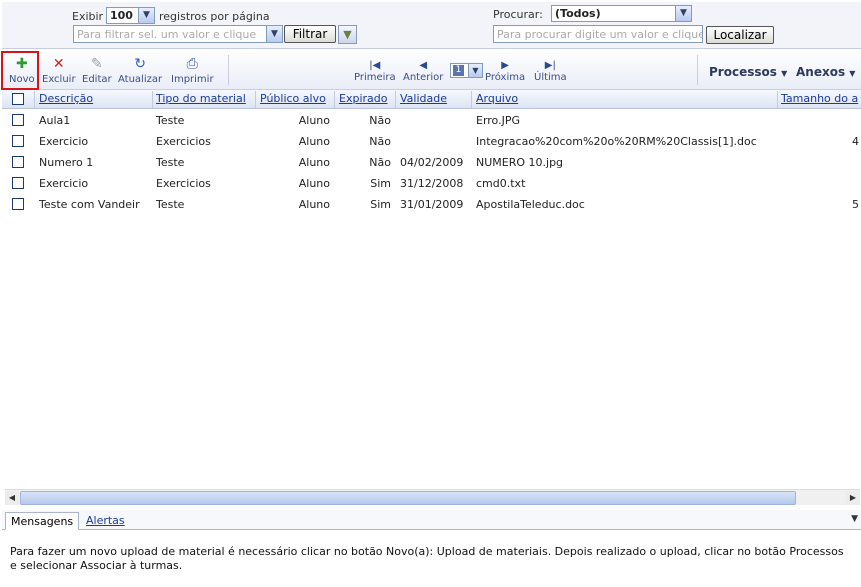 The height and width of the screenshot is (587, 861). I want to click on search-scope-value: (Todos), so click(578, 13).